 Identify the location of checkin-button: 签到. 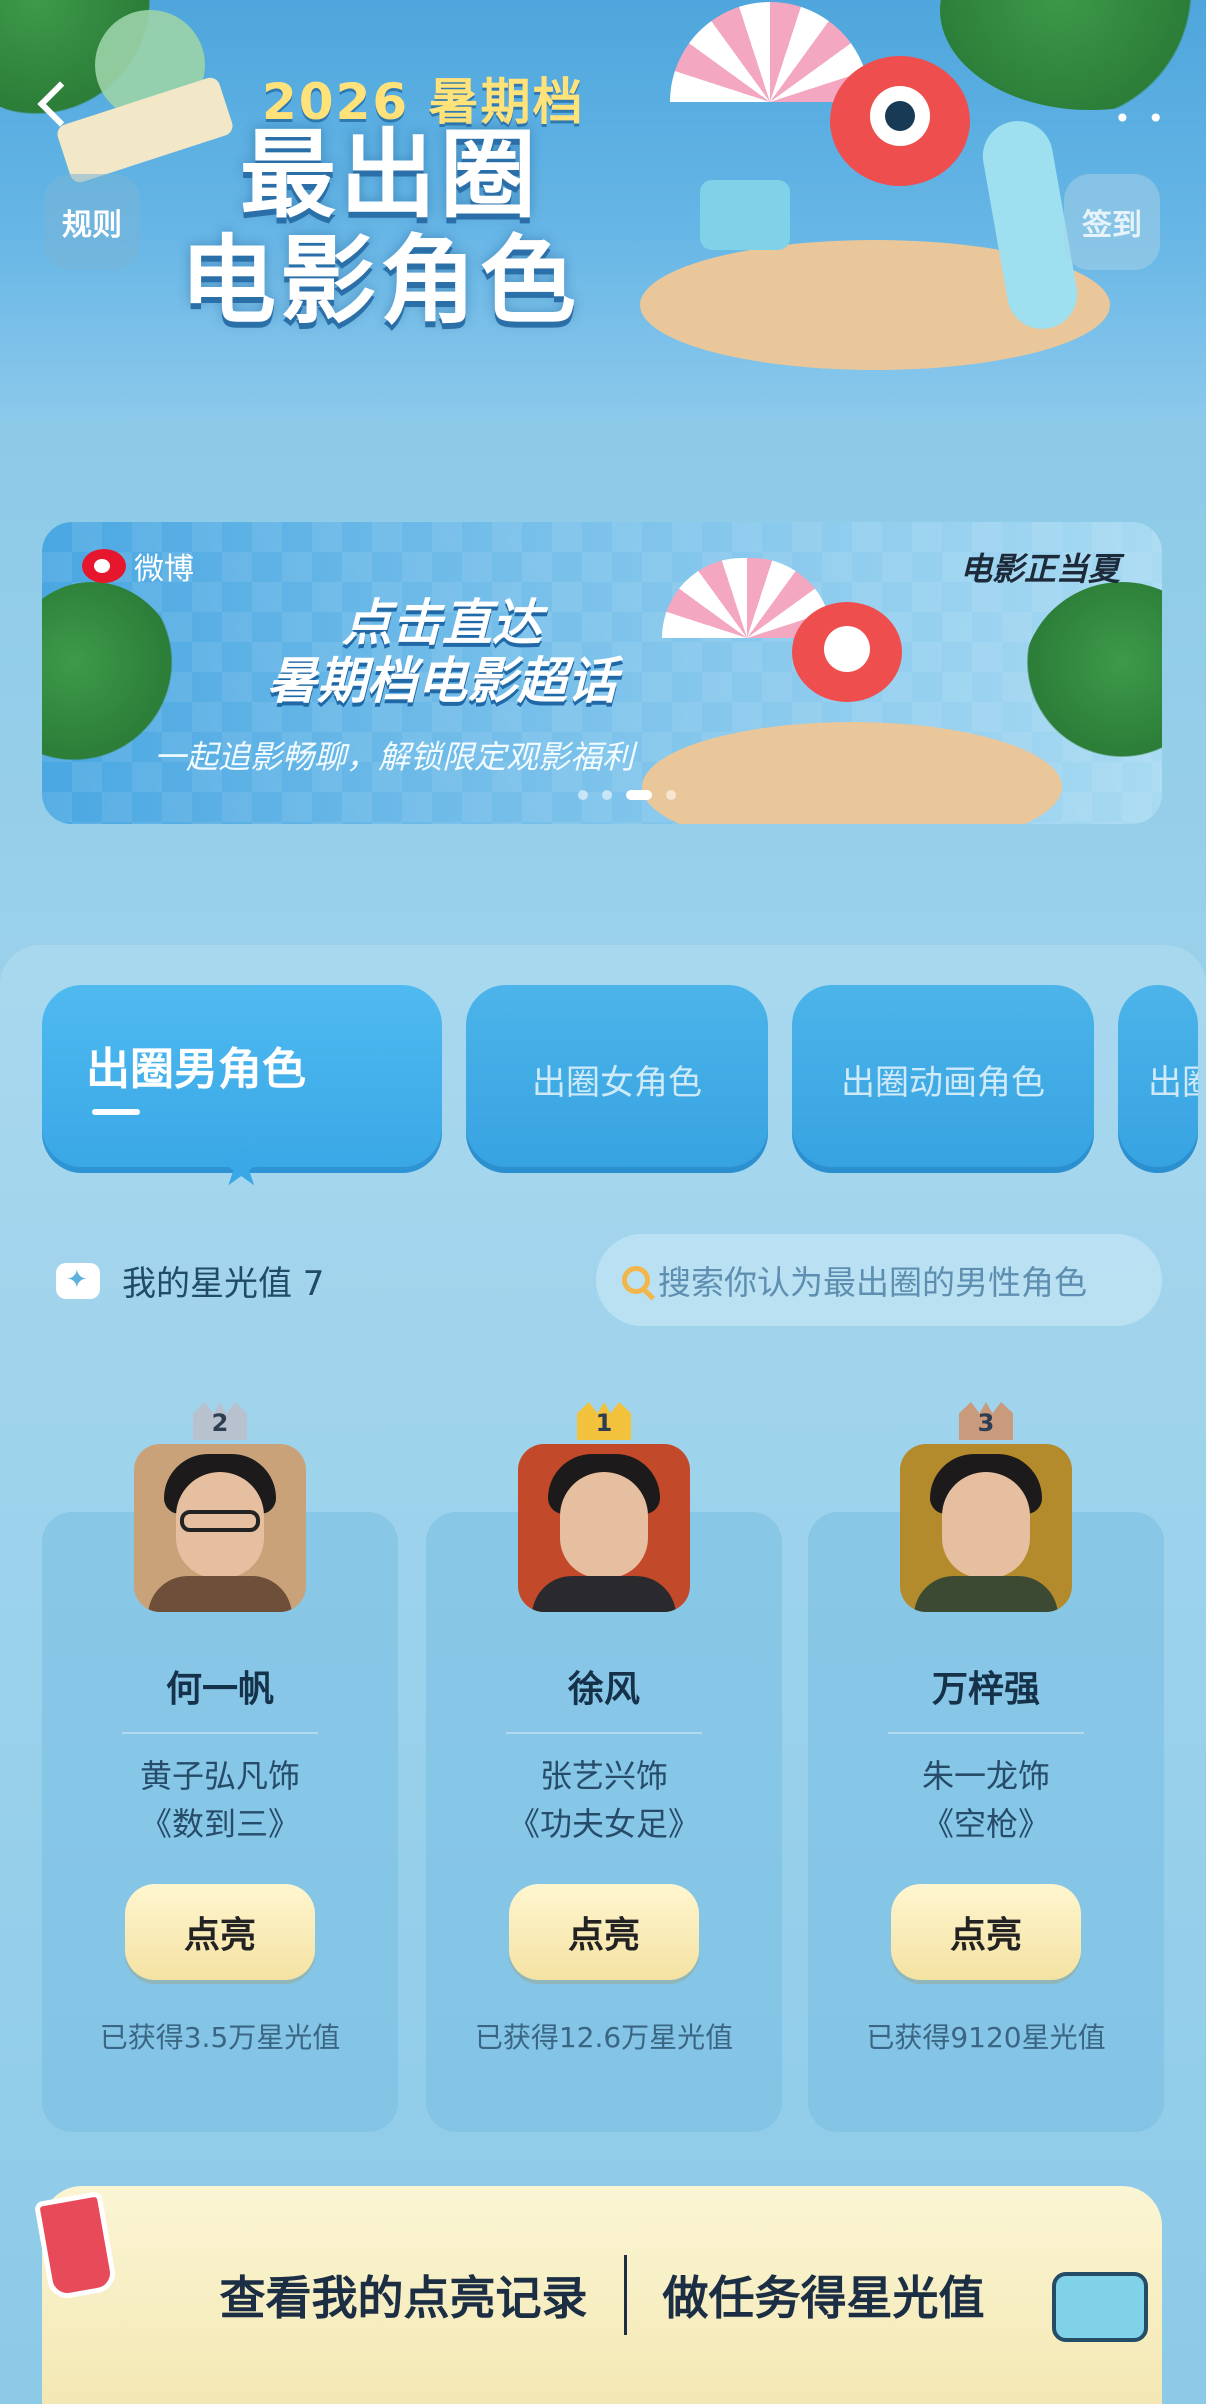
(1112, 222).